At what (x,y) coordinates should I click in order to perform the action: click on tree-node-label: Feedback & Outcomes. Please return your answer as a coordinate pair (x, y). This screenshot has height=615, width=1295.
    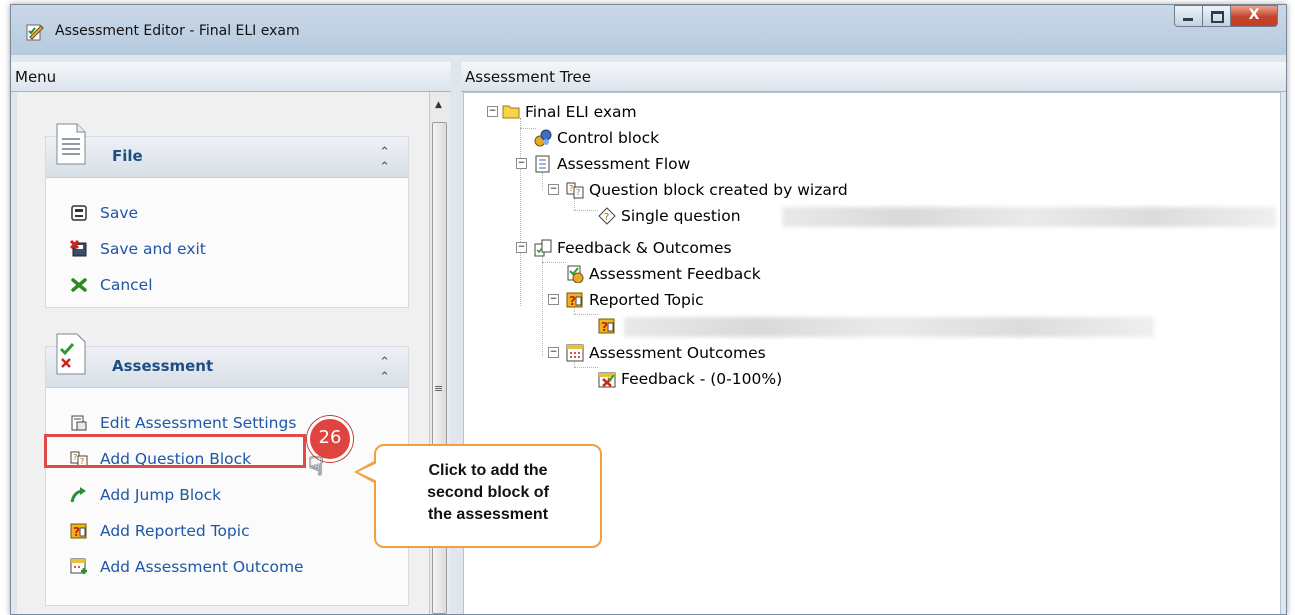
    Looking at the image, I should click on (644, 248).